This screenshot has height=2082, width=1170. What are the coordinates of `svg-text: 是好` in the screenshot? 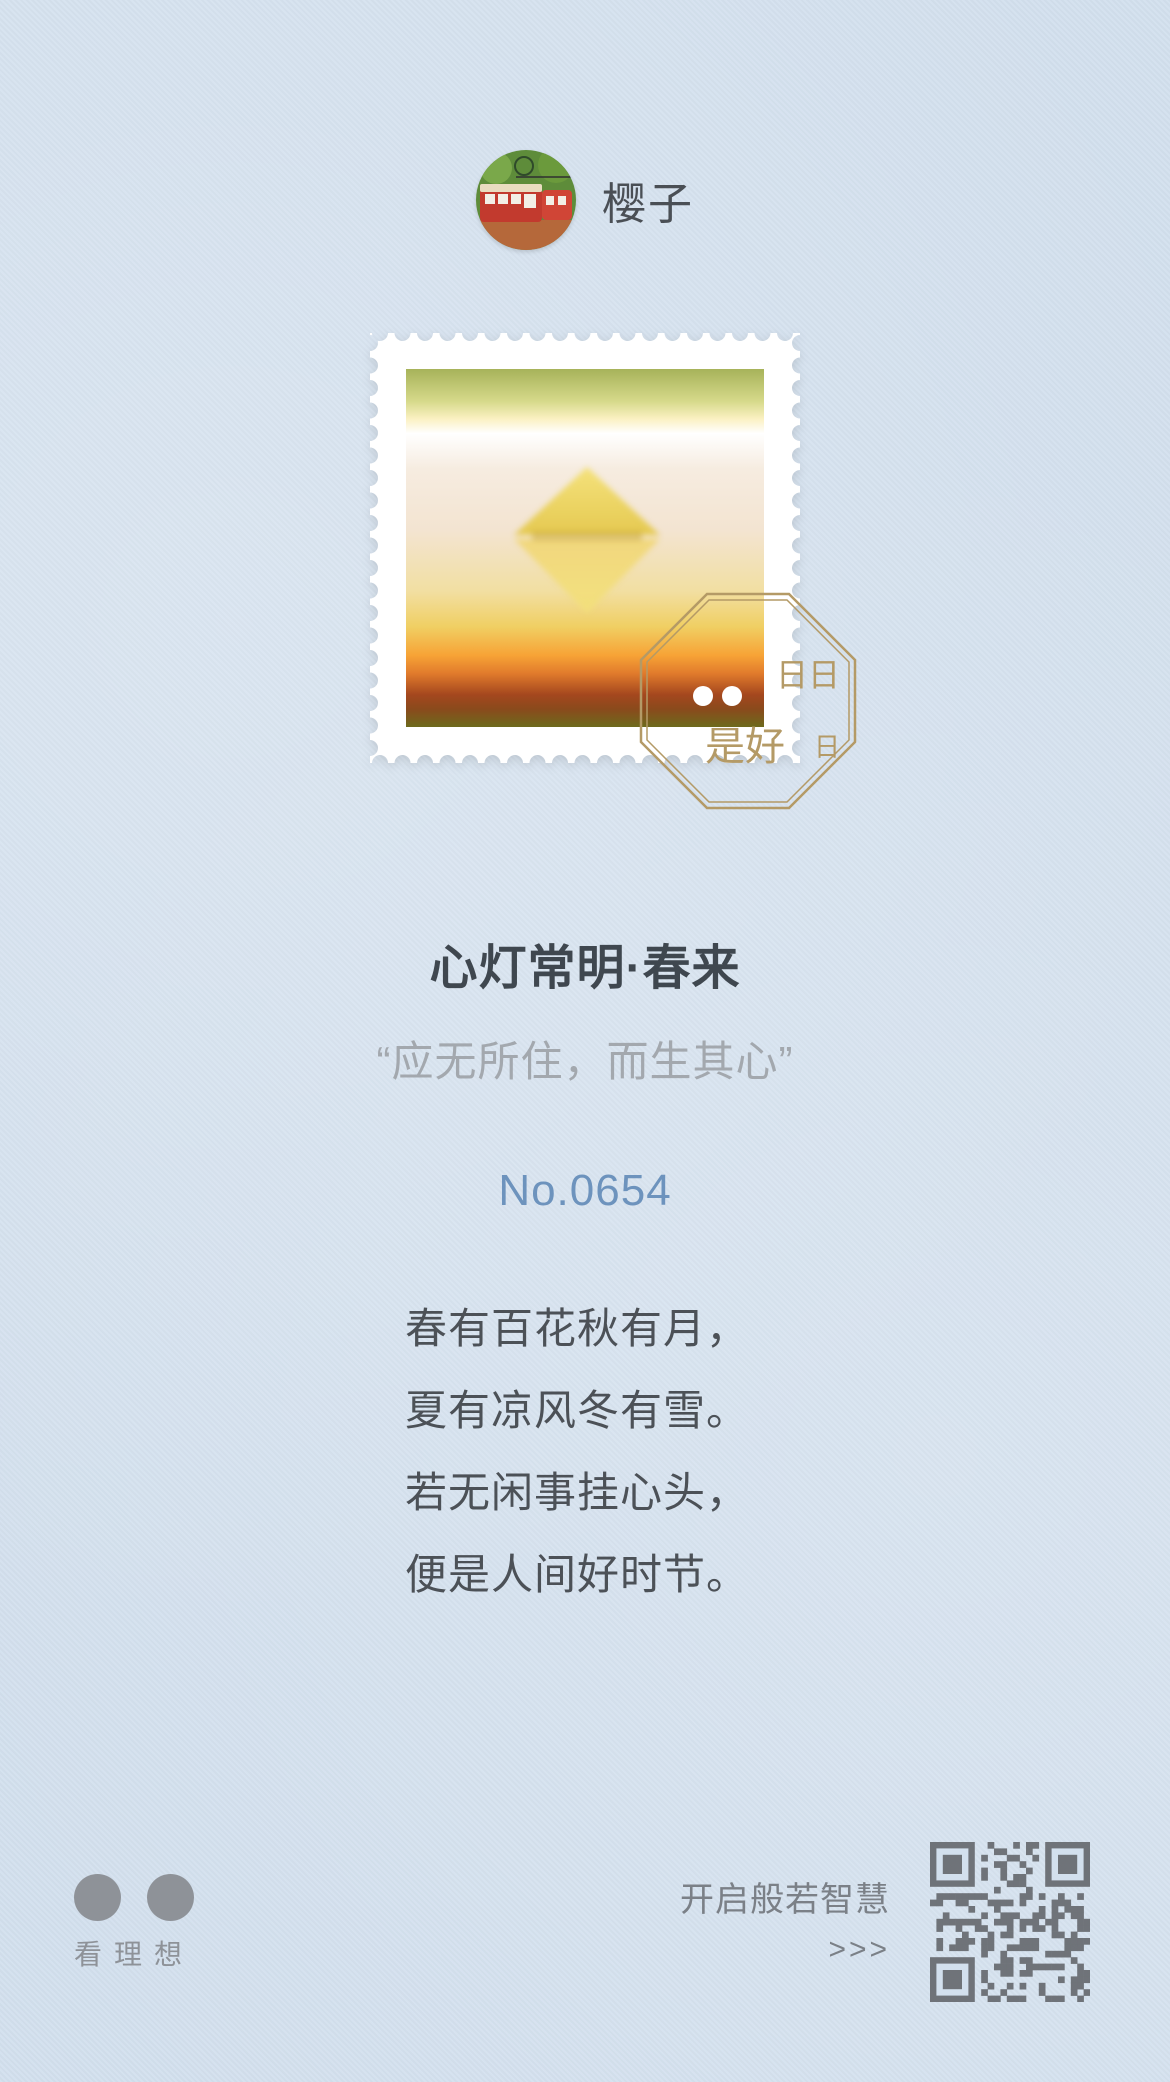 It's located at (745, 747).